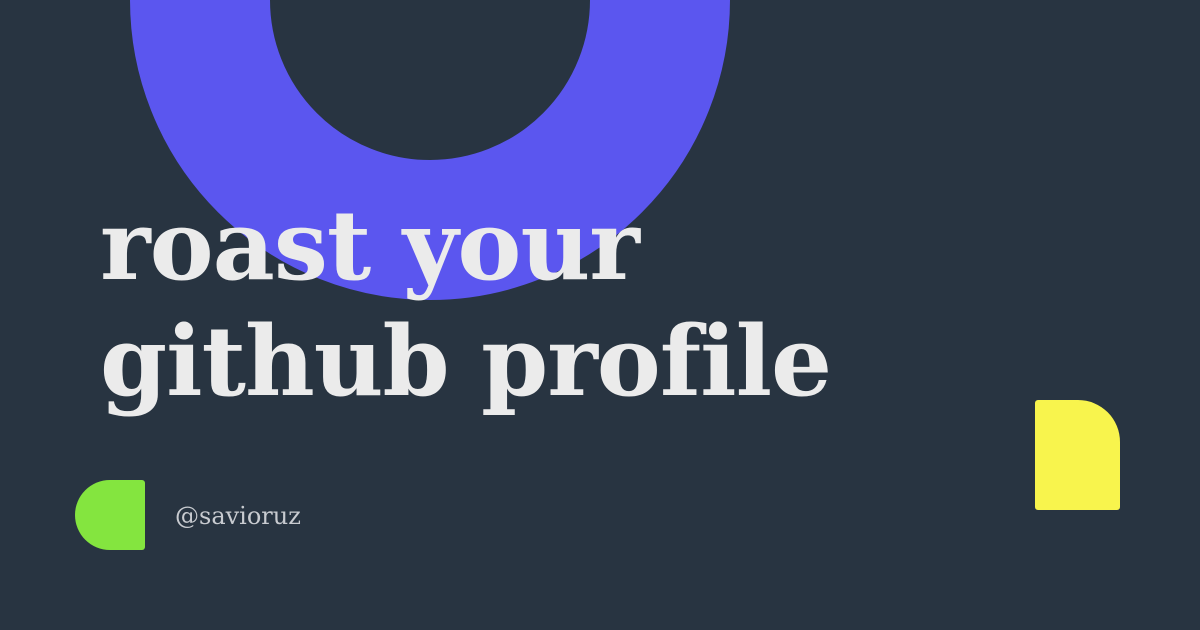 The image size is (1200, 630). Describe the element at coordinates (238, 516) in the screenshot. I see `author-handle: @savioruz` at that location.